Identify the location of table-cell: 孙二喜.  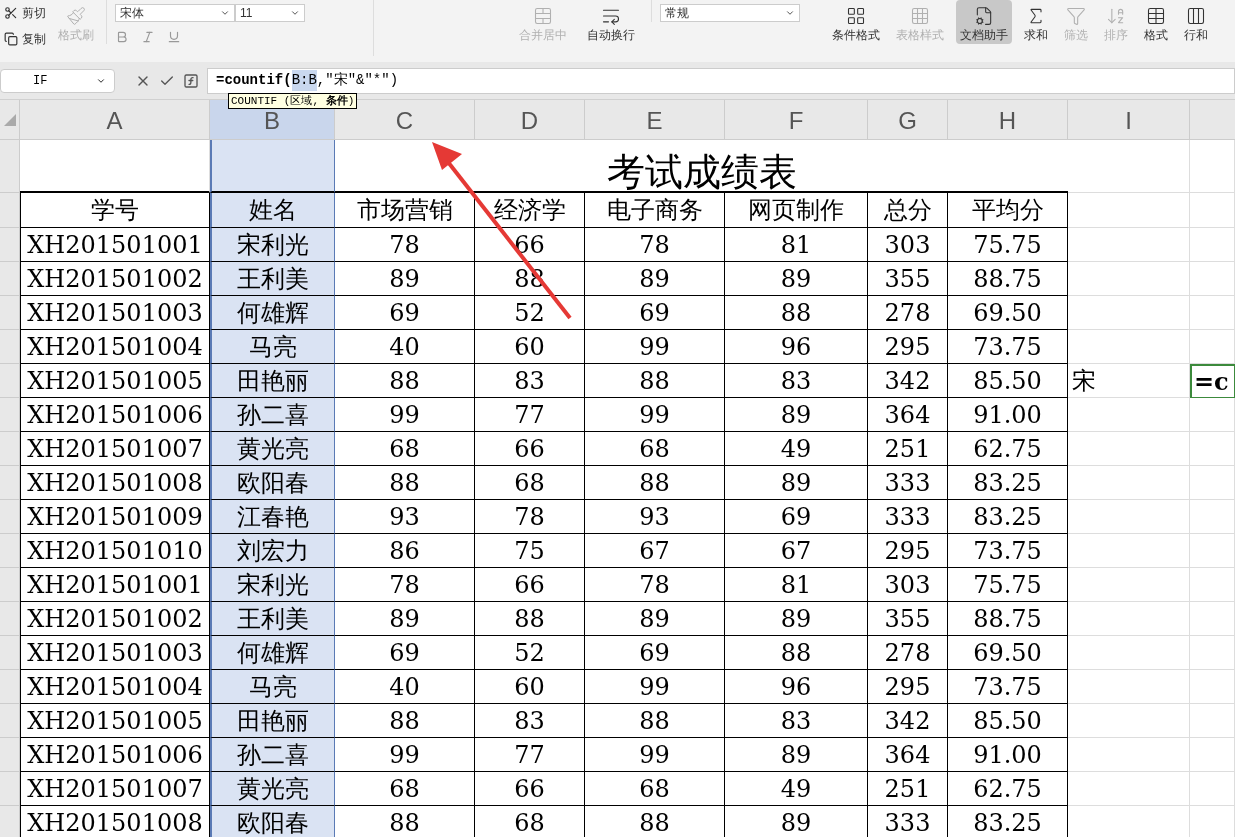
(272, 755).